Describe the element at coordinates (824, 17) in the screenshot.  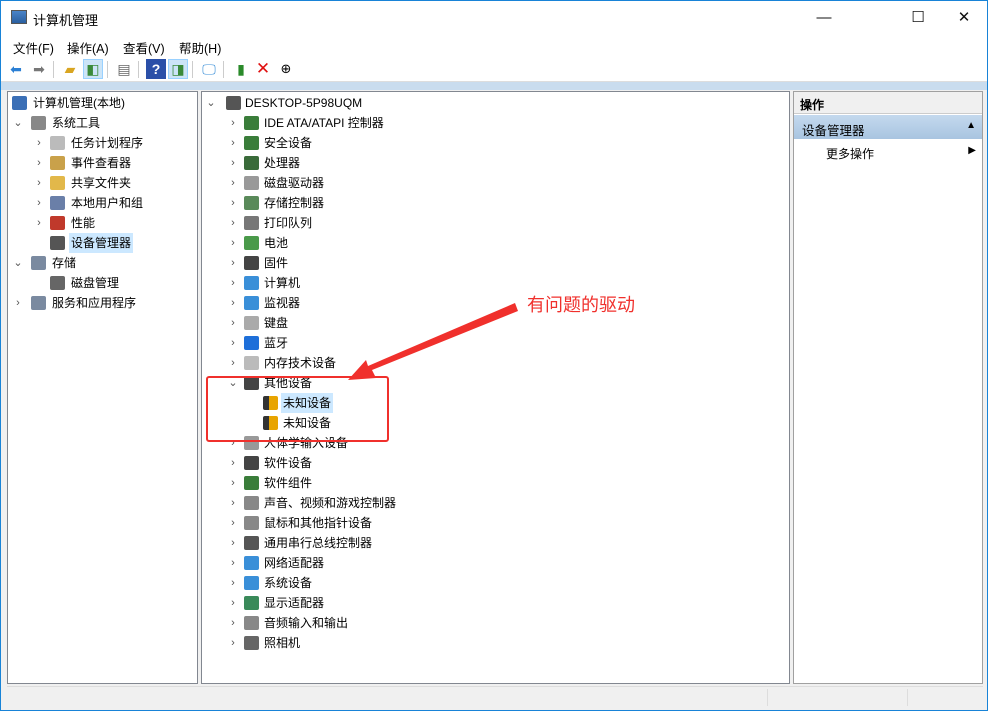
I see `minimize-button: —` at that location.